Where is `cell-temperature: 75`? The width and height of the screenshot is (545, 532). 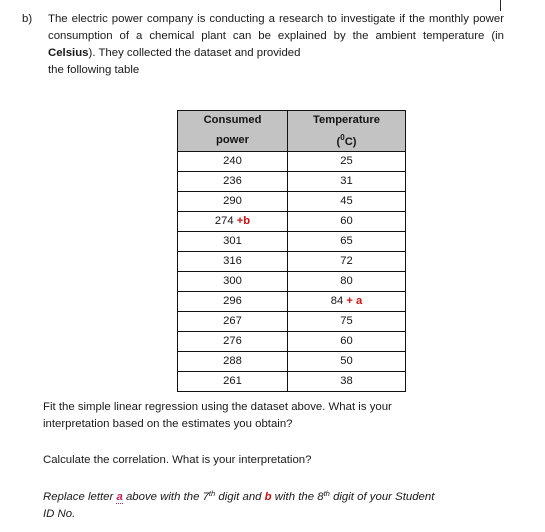 cell-temperature: 75 is located at coordinates (346, 321).